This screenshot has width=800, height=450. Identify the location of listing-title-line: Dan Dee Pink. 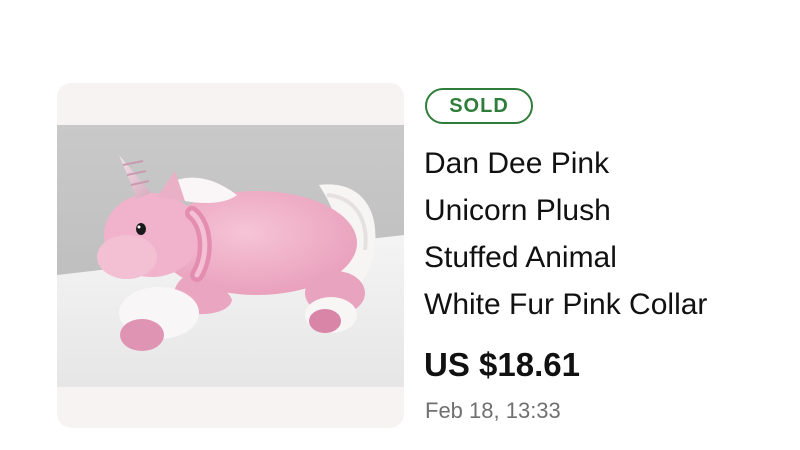
(517, 163).